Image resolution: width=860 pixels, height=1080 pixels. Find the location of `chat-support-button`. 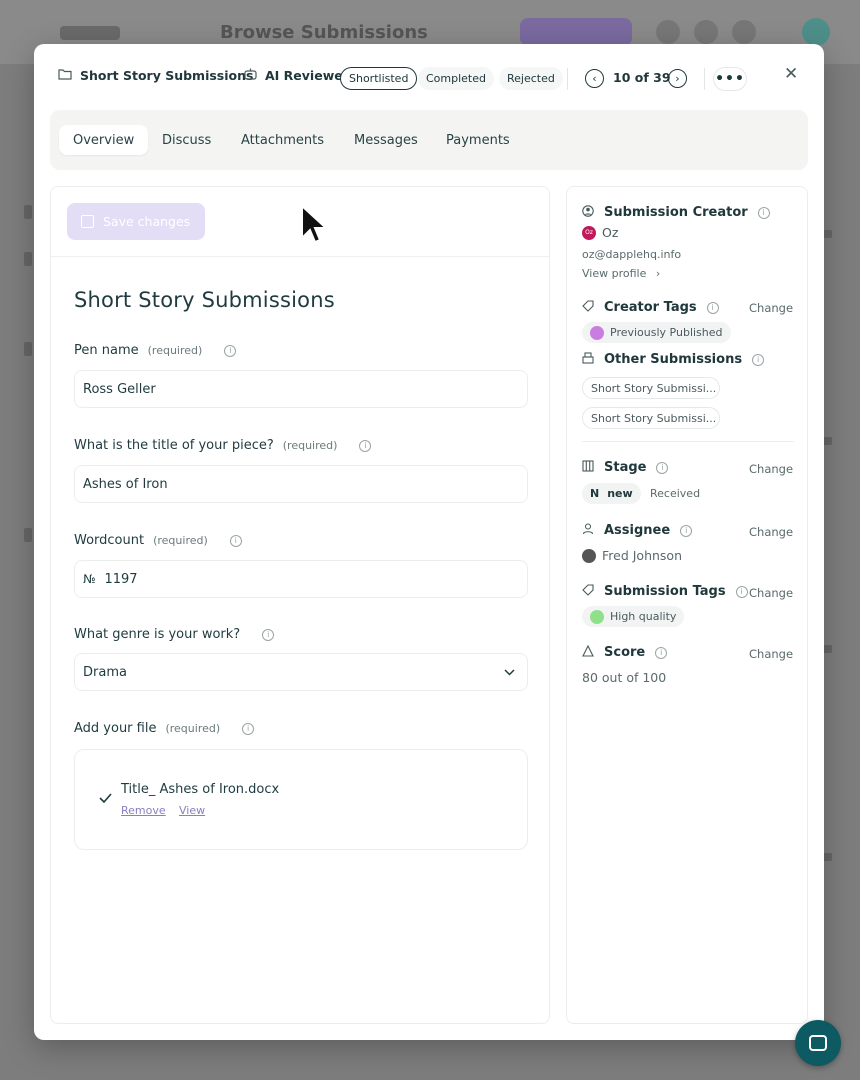

chat-support-button is located at coordinates (818, 1043).